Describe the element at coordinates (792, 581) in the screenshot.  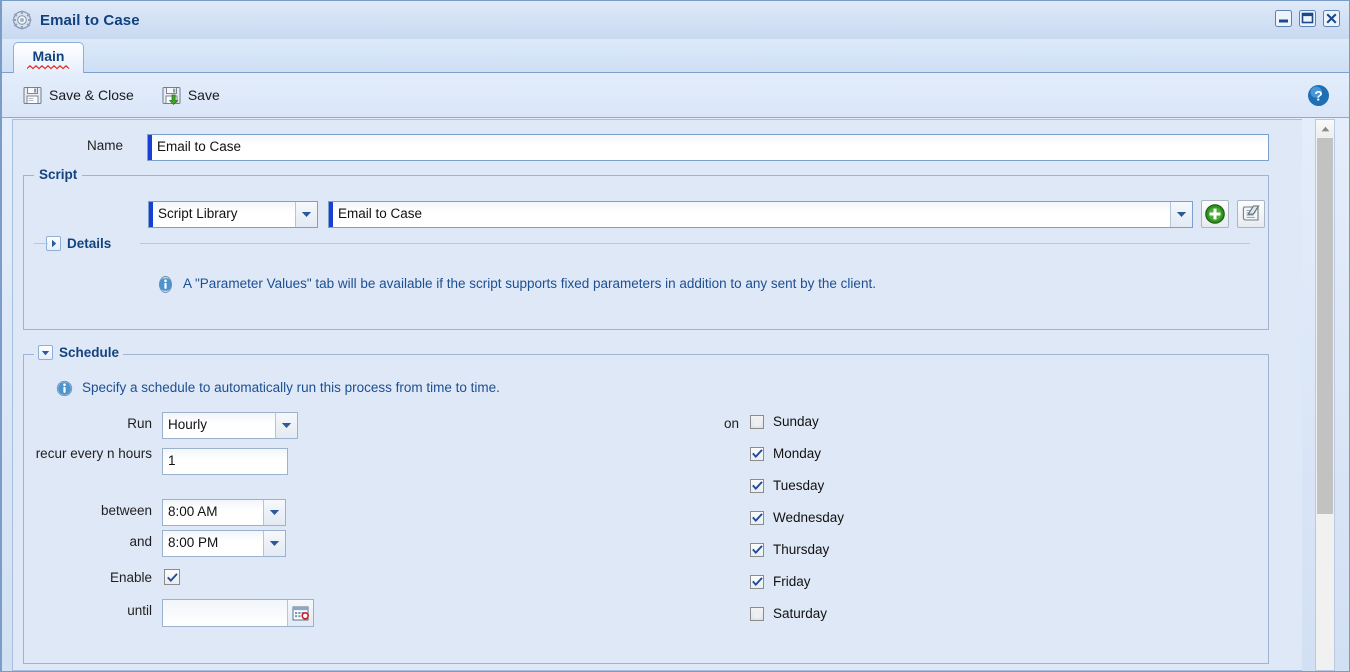
I see `day-label: Friday` at that location.